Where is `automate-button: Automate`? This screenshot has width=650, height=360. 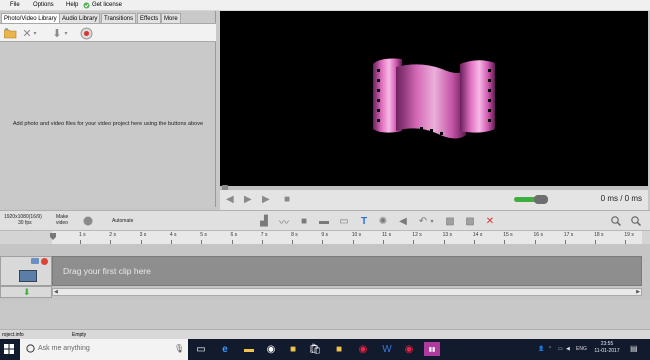 automate-button: Automate is located at coordinates (122, 221).